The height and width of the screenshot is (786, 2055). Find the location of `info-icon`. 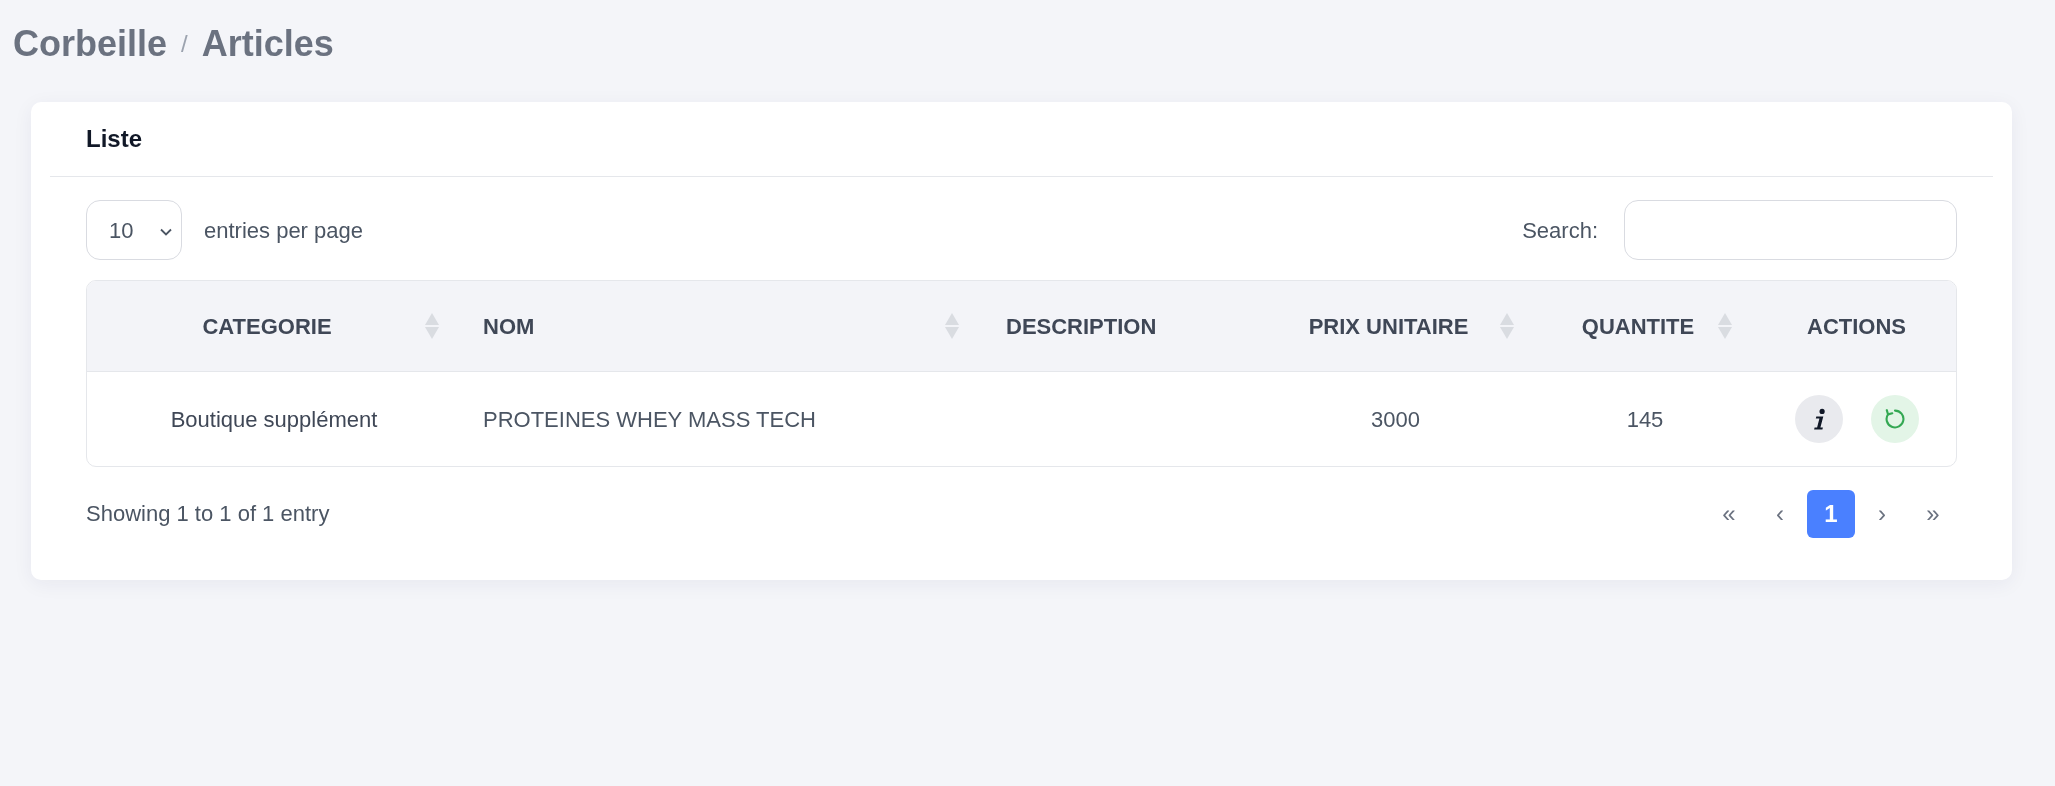

info-icon is located at coordinates (1818, 419).